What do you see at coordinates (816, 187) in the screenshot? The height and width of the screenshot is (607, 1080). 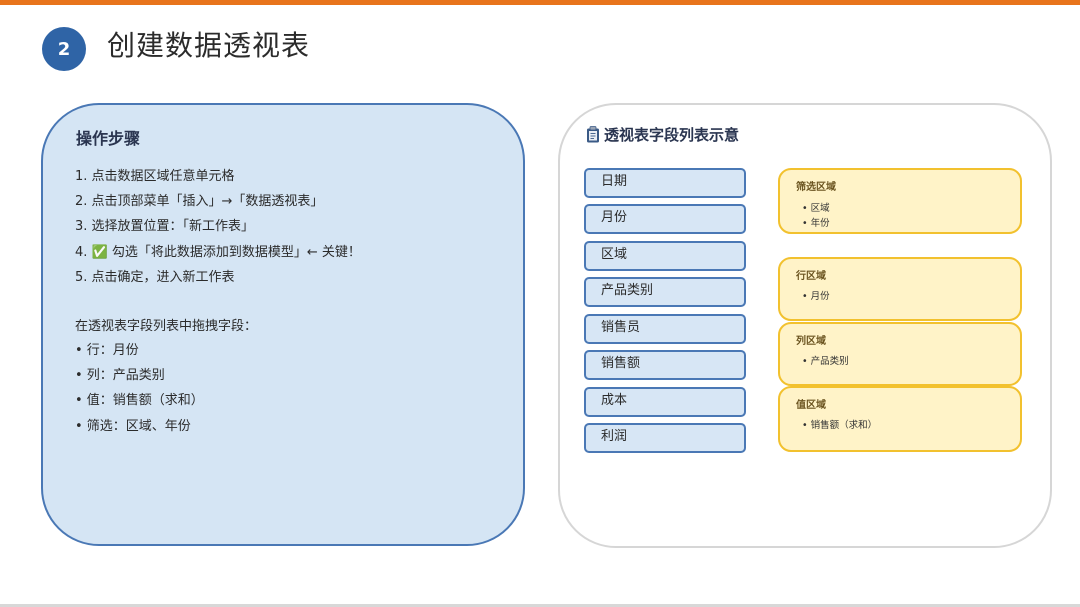 I see `area-title: 筛选区域` at bounding box center [816, 187].